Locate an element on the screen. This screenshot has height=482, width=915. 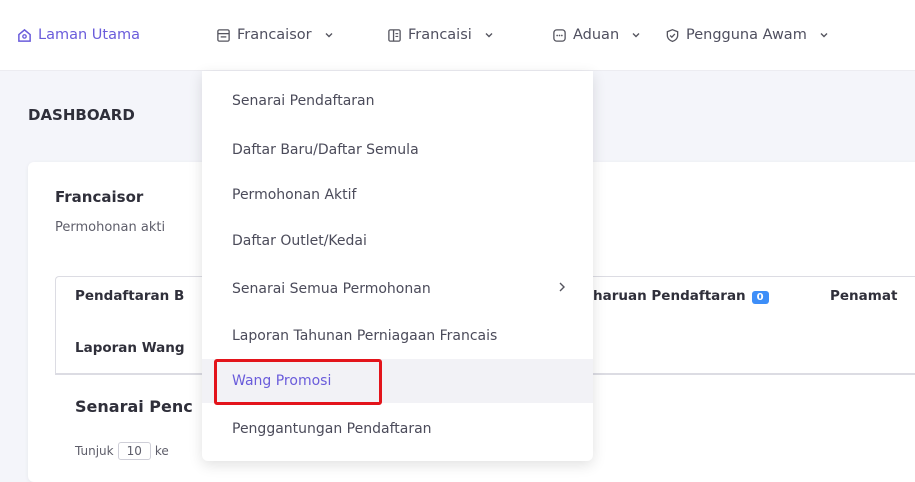
tab-penamatan: Penamat is located at coordinates (863, 296).